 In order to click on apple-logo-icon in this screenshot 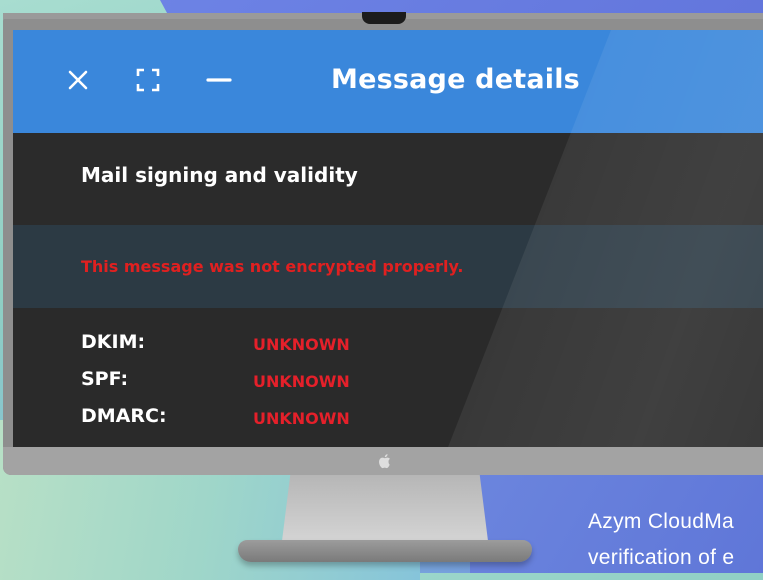, I will do `click(385, 461)`.